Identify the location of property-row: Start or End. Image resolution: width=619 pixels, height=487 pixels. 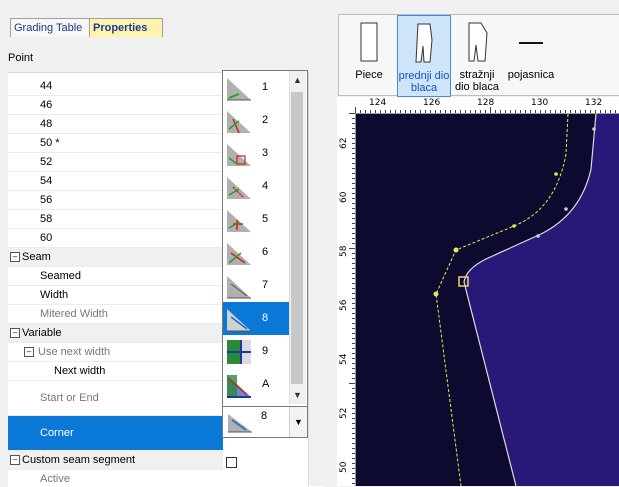
(115, 398).